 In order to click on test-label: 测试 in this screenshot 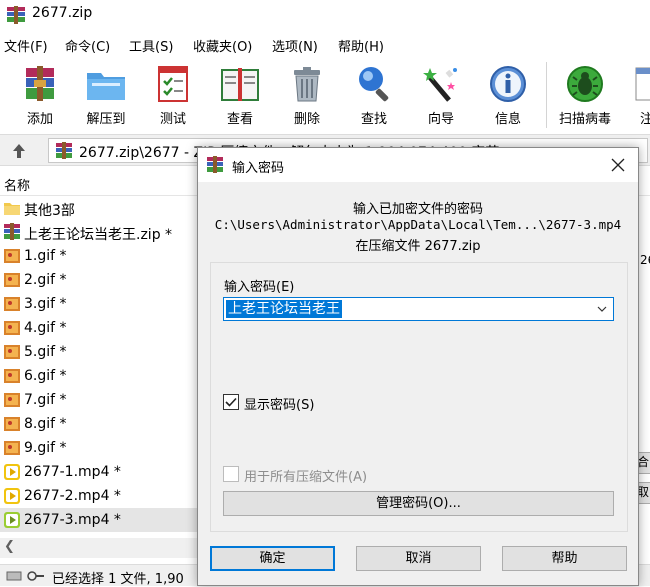, I will do `click(172, 119)`.